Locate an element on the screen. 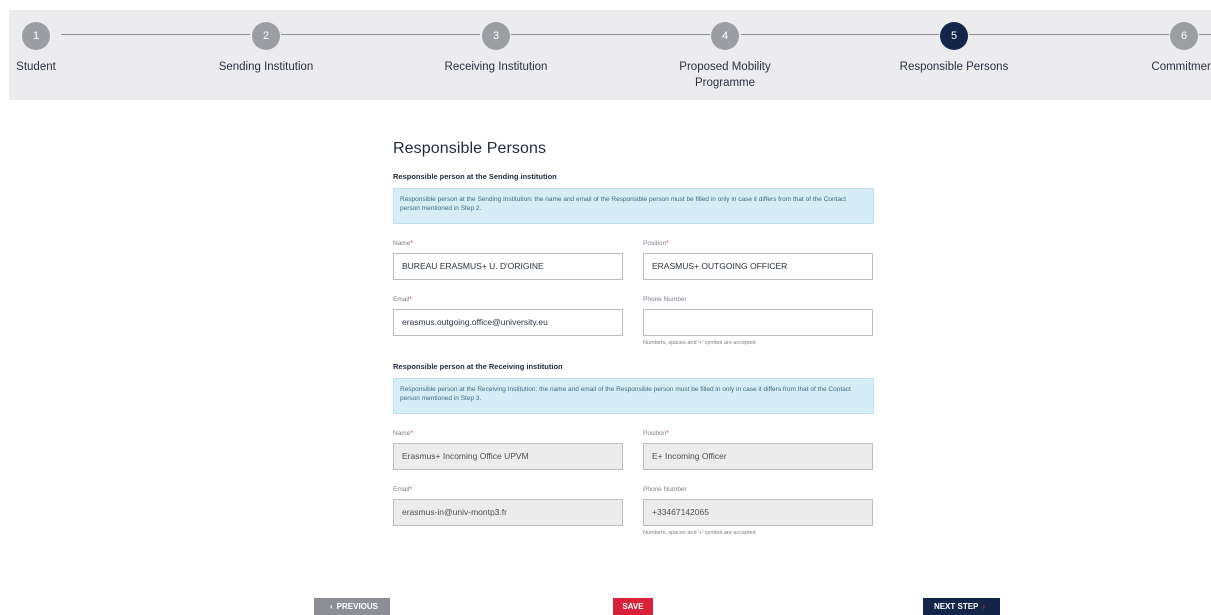 The image size is (1211, 615). step-label: Student is located at coordinates (36, 67).